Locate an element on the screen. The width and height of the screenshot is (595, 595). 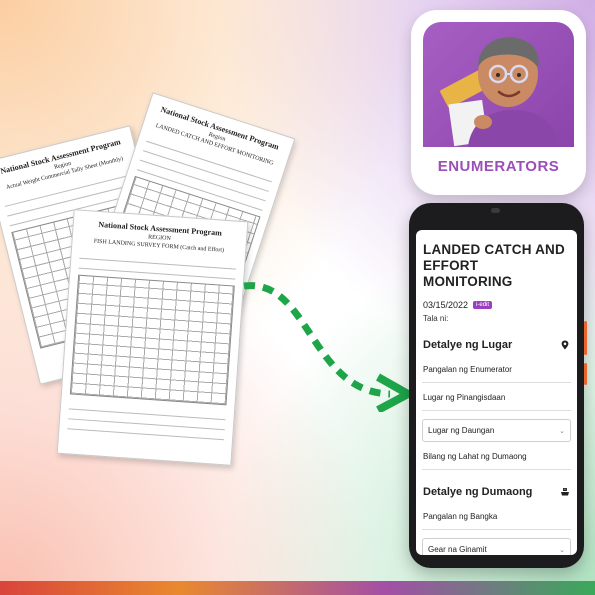
gear-used-select: Gear na Ginamit ⌄ is located at coordinates (496, 546).